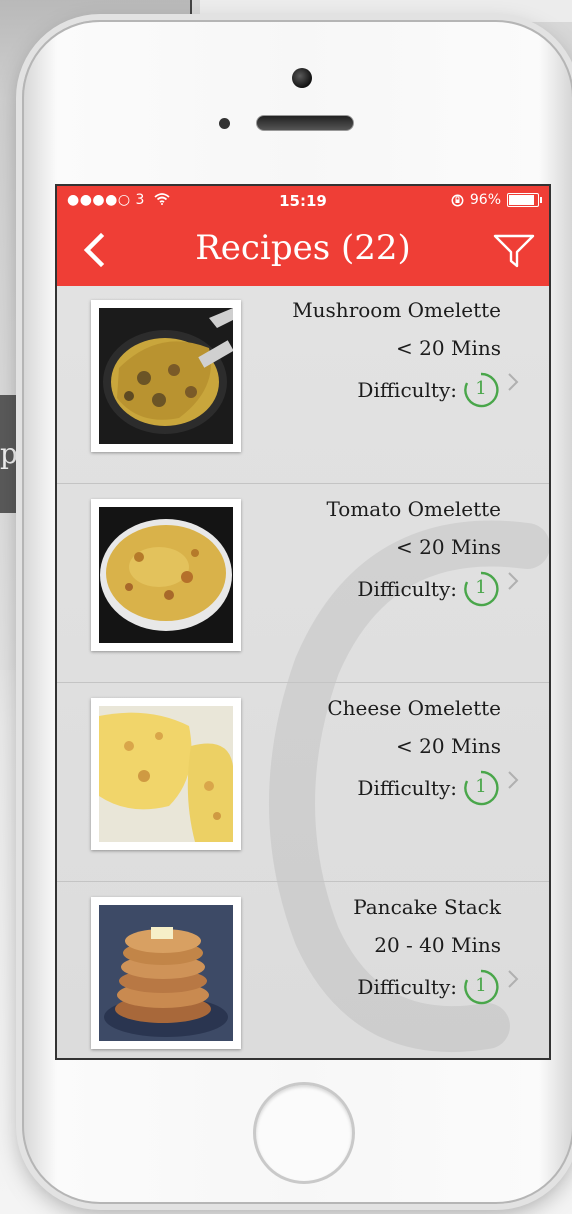 Image resolution: width=572 pixels, height=1214 pixels. What do you see at coordinates (437, 945) in the screenshot?
I see `recipe-time: 20 - 40 Mins` at bounding box center [437, 945].